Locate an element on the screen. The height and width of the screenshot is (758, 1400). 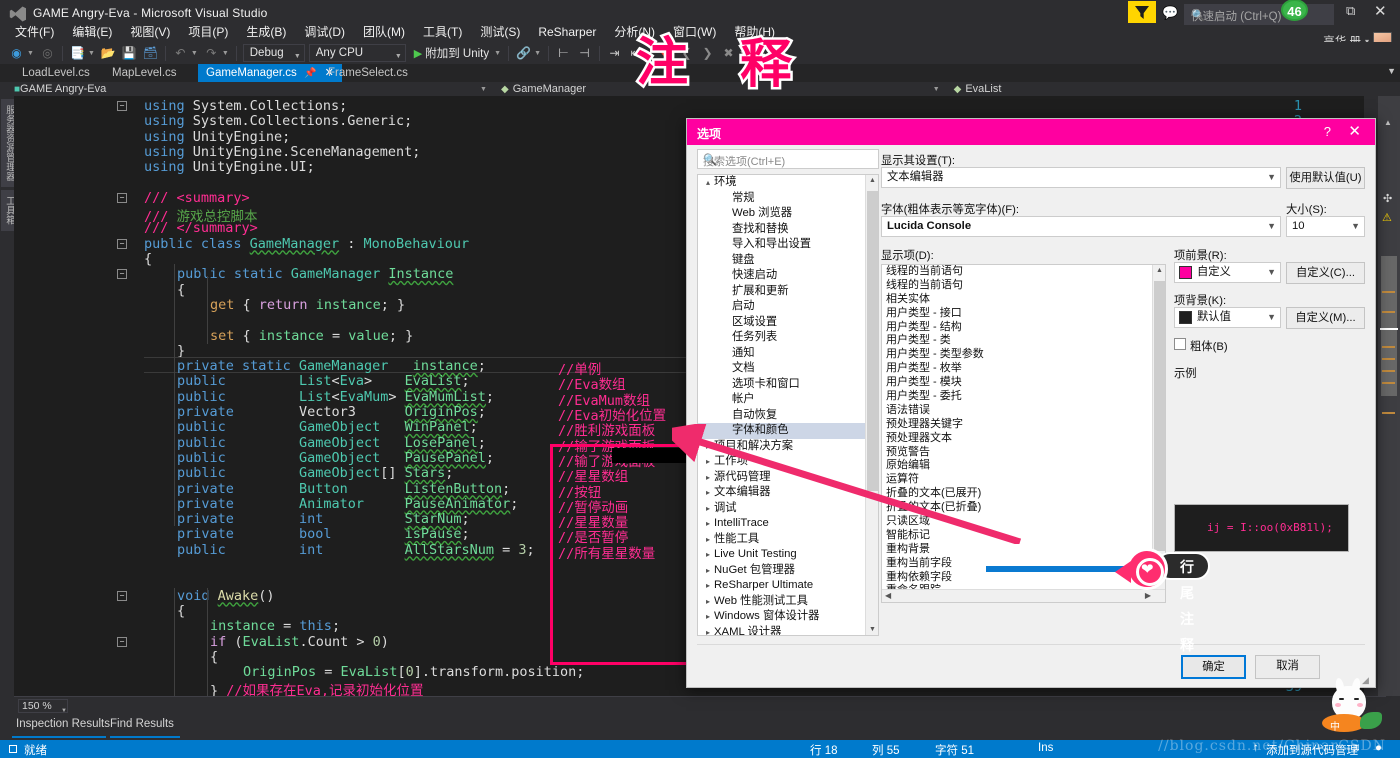
menu-tools: 工具(T) is located at coordinates (442, 32).